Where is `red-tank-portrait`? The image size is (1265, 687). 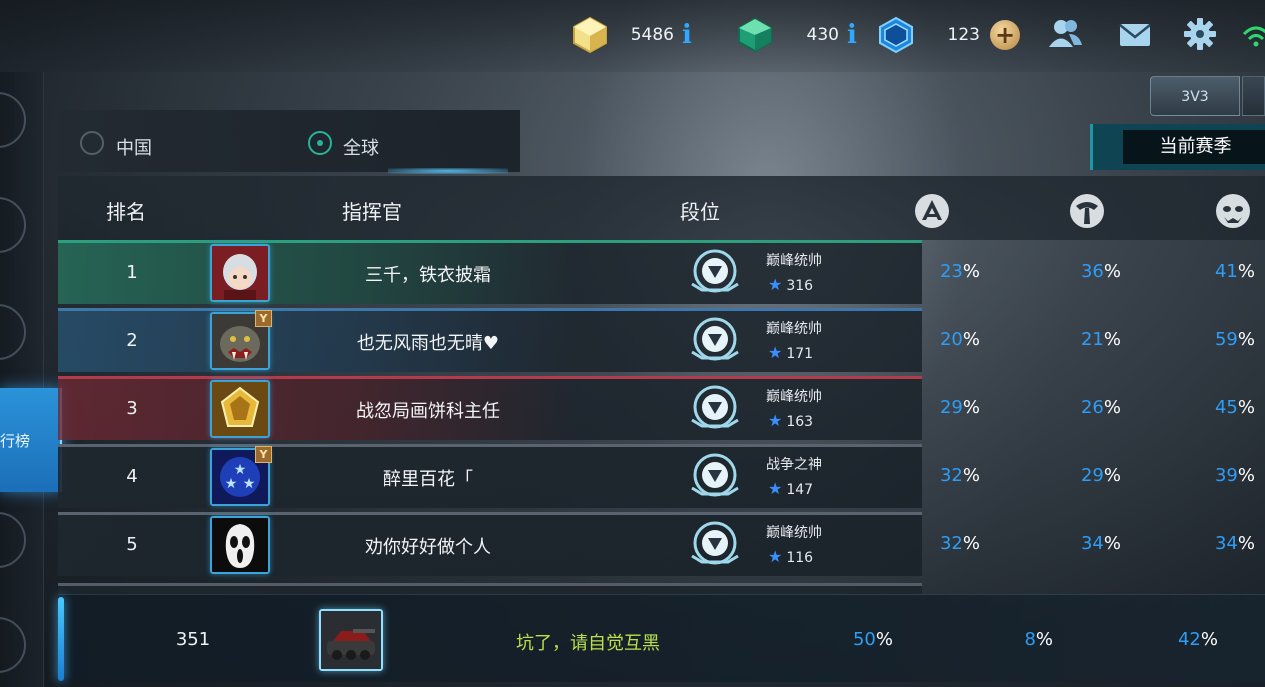 red-tank-portrait is located at coordinates (351, 640).